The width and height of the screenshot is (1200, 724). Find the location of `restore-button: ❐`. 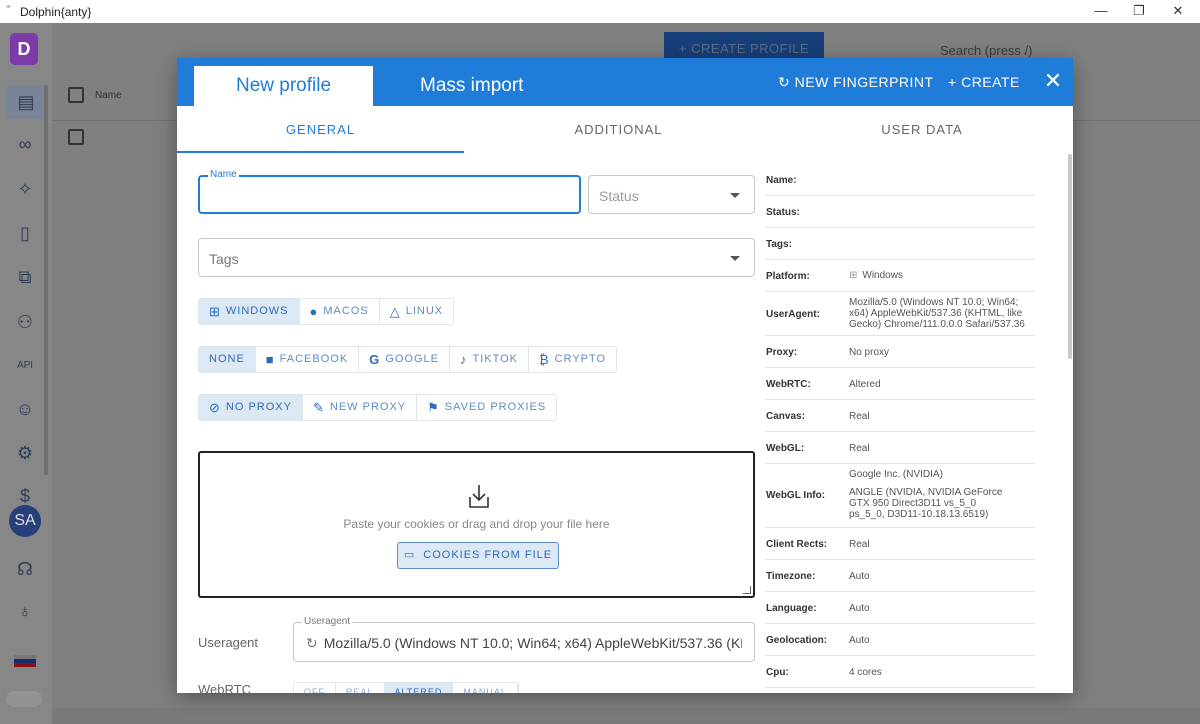

restore-button: ❐ is located at coordinates (1139, 11).